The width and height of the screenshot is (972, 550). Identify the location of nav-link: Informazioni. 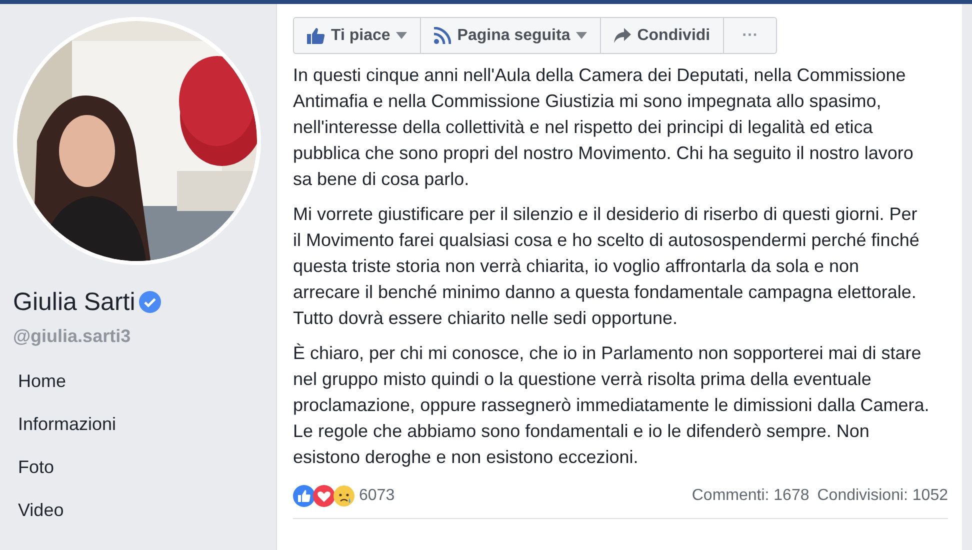
(67, 424).